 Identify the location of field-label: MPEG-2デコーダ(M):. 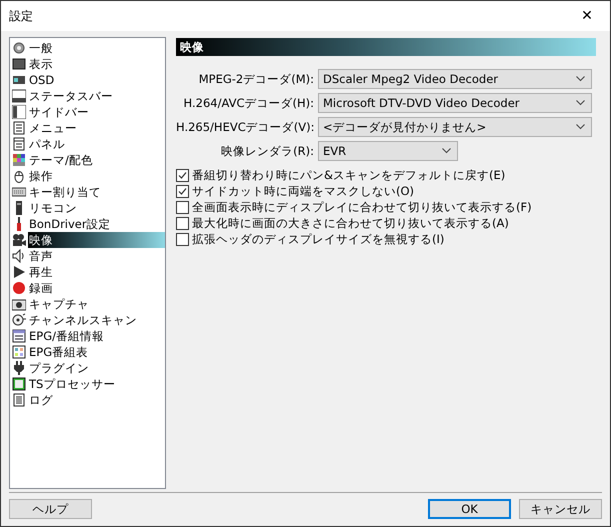
(256, 79).